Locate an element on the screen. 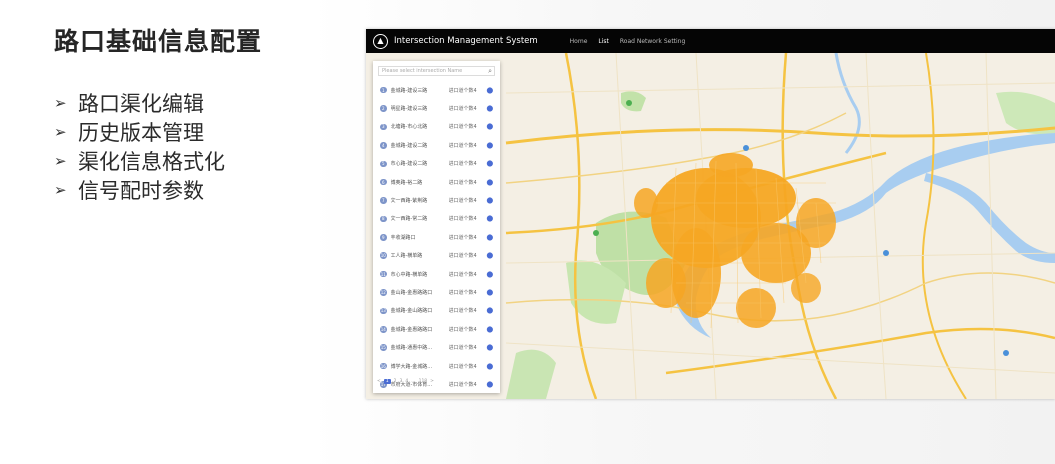 The height and width of the screenshot is (464, 1055). list-item: 5 市心路-建设二路 进口道个数4 ⬤ is located at coordinates (437, 164).